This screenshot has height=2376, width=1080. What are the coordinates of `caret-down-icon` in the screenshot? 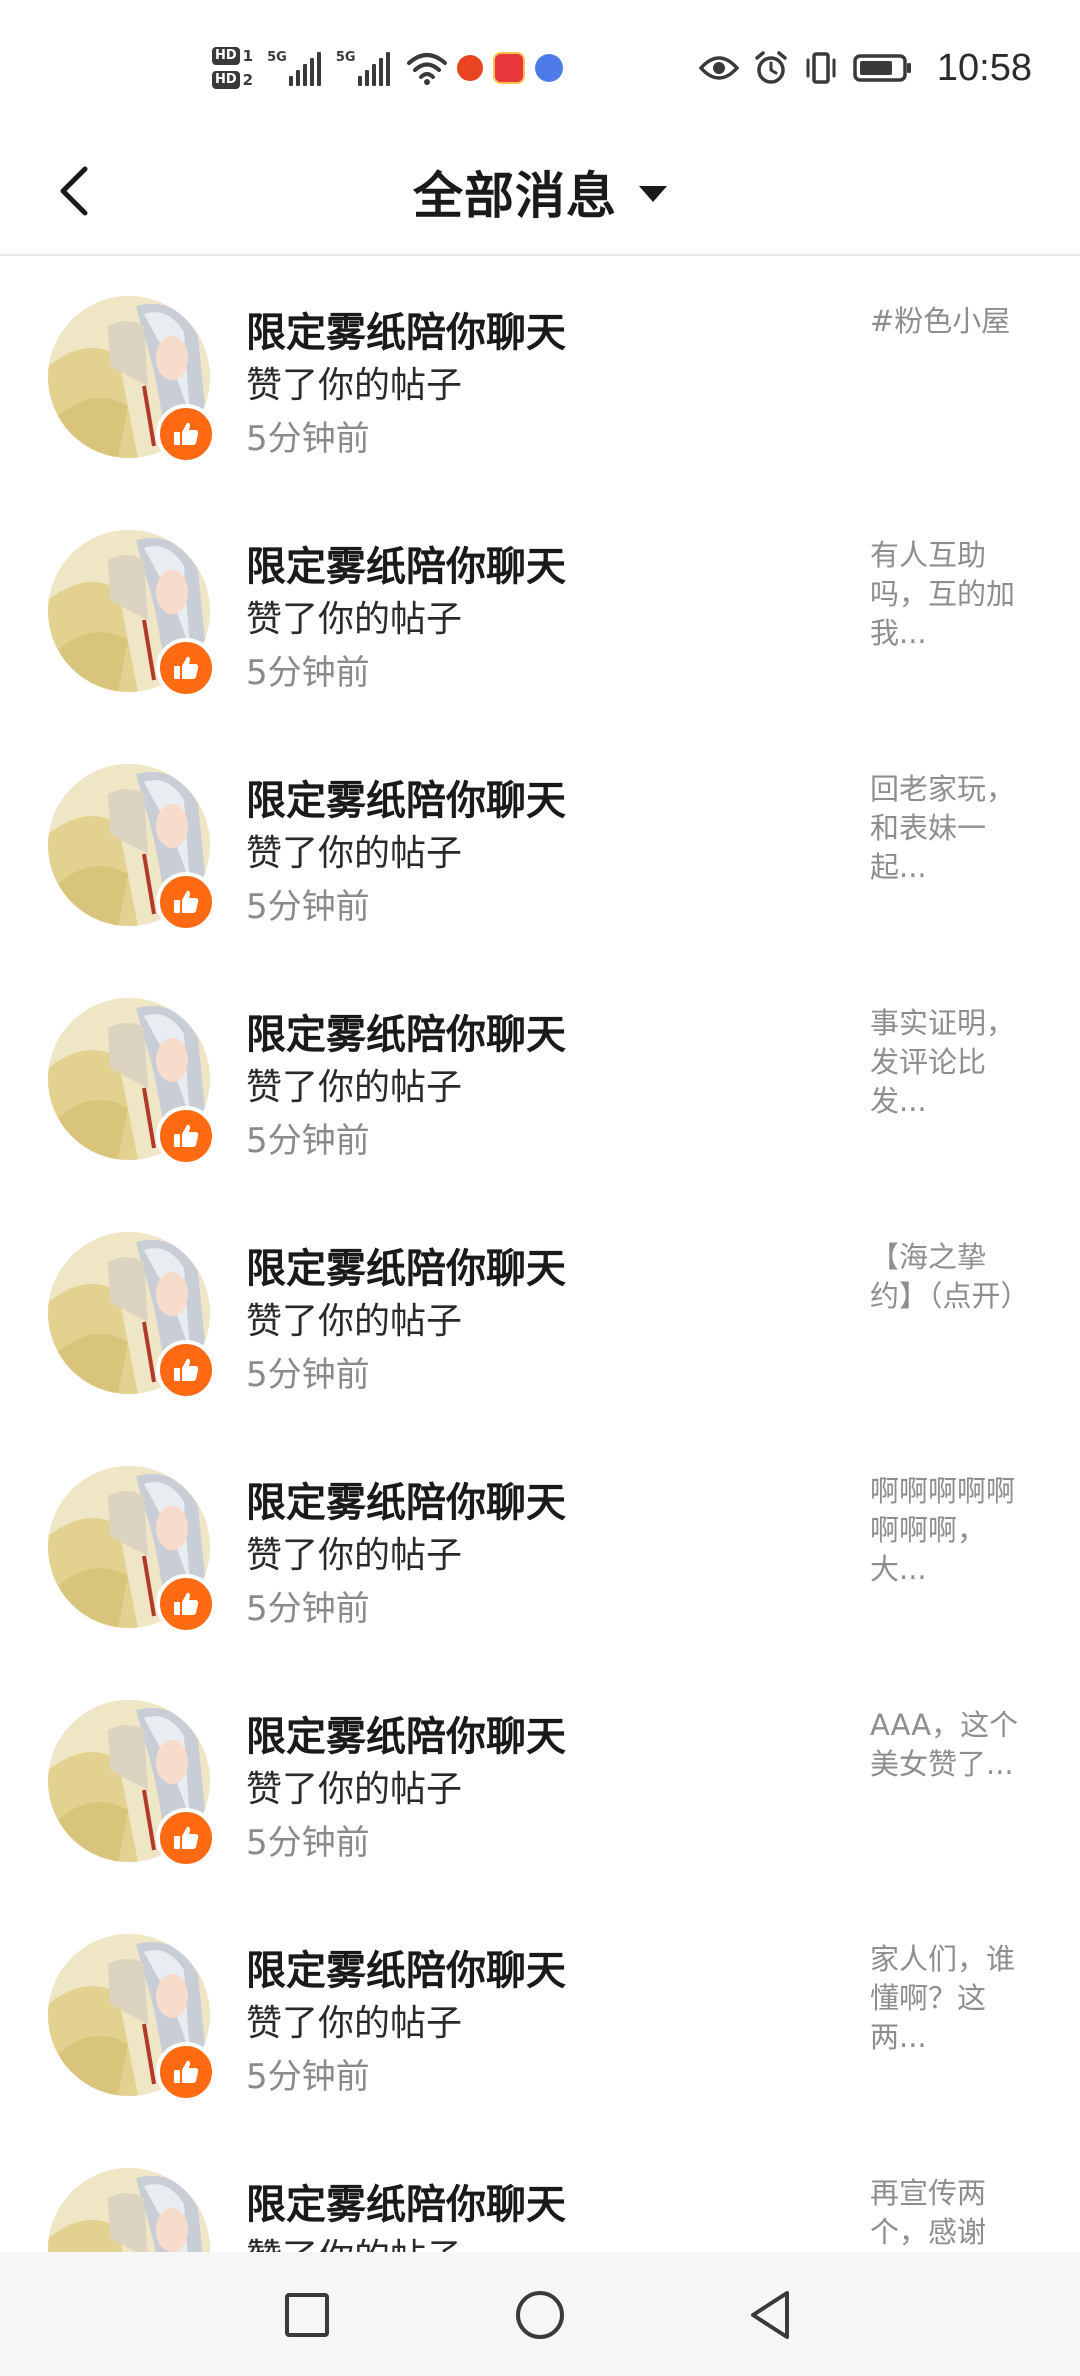 It's located at (653, 194).